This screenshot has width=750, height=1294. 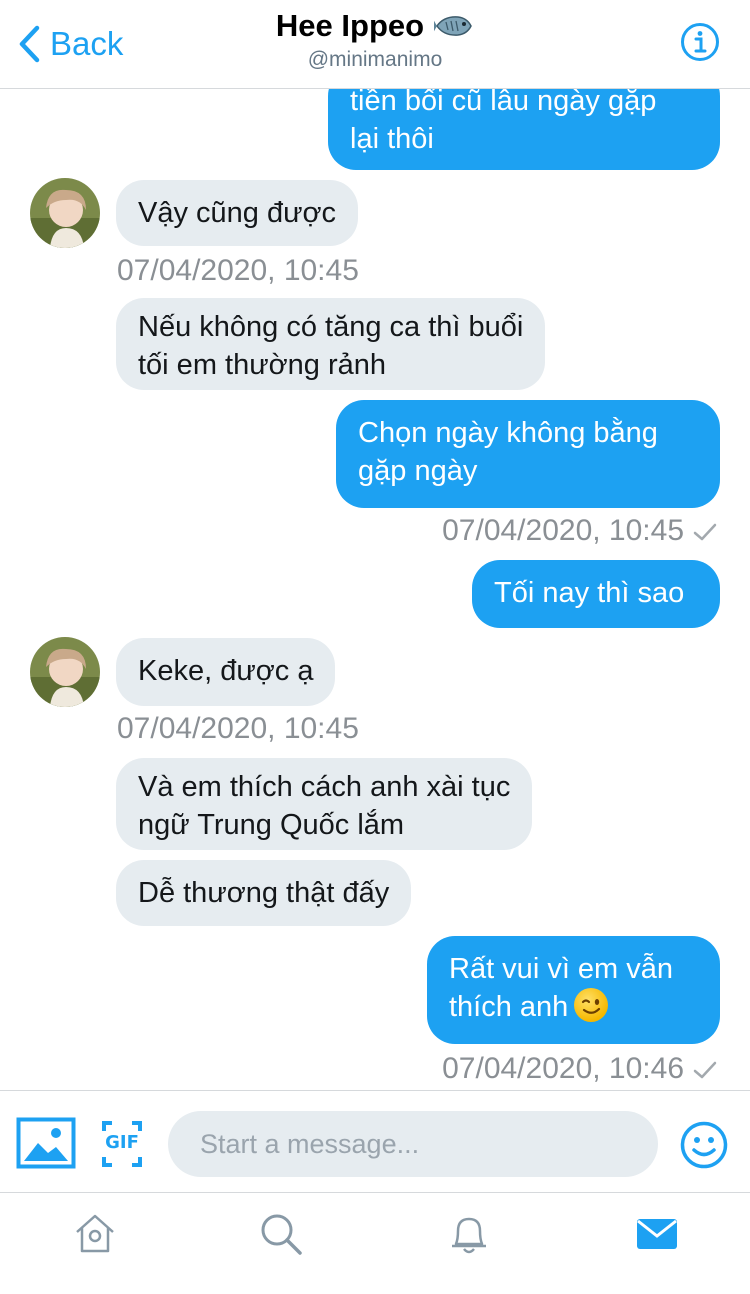 I want to click on message-text-line: tối em thường rảnh, so click(x=262, y=365).